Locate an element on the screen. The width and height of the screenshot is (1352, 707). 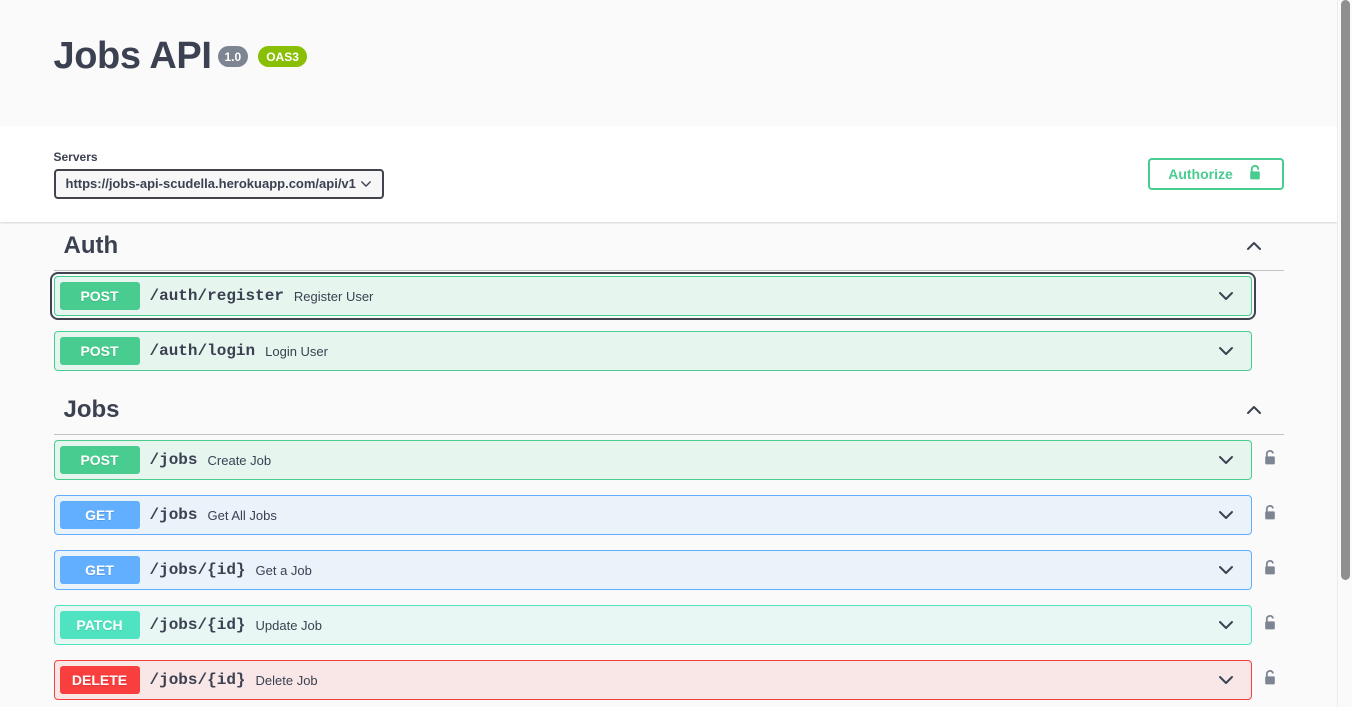
opblock-summary: DELETE /jobs/{id} Delete Job is located at coordinates (653, 680).